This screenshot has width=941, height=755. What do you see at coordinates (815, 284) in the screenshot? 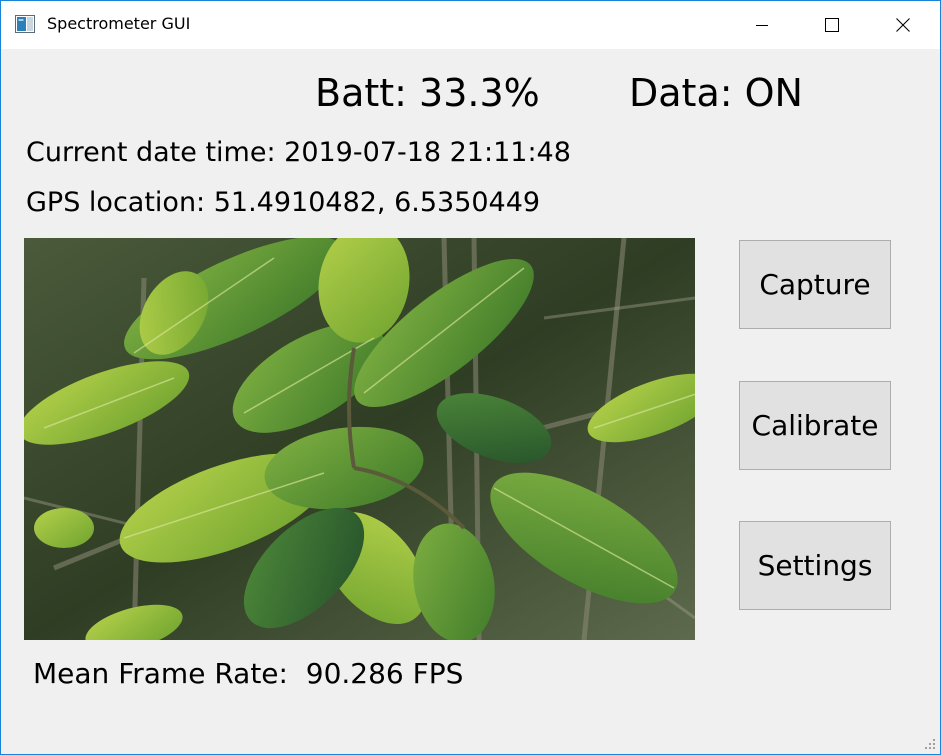
I see `capture-button: Capture` at bounding box center [815, 284].